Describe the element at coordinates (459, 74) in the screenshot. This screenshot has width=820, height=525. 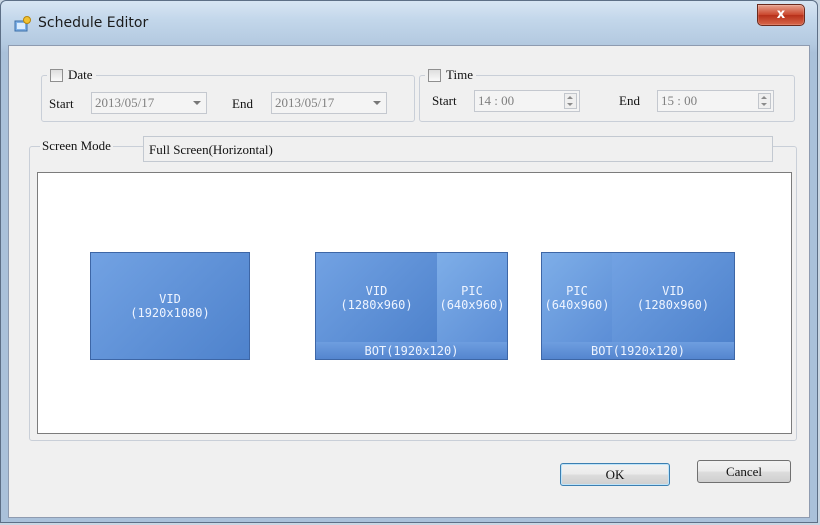
I see `time-legend-label: Time` at that location.